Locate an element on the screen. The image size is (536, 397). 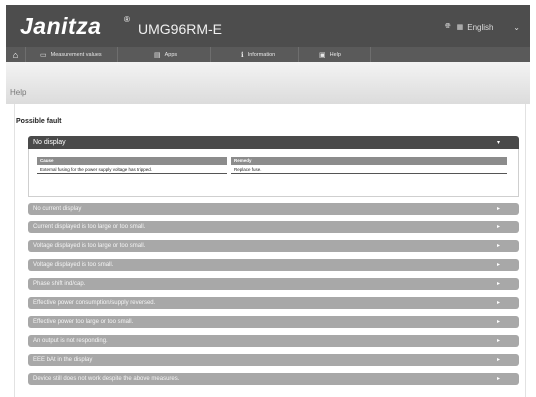
nav-apps: ▤ Apps is located at coordinates (164, 54).